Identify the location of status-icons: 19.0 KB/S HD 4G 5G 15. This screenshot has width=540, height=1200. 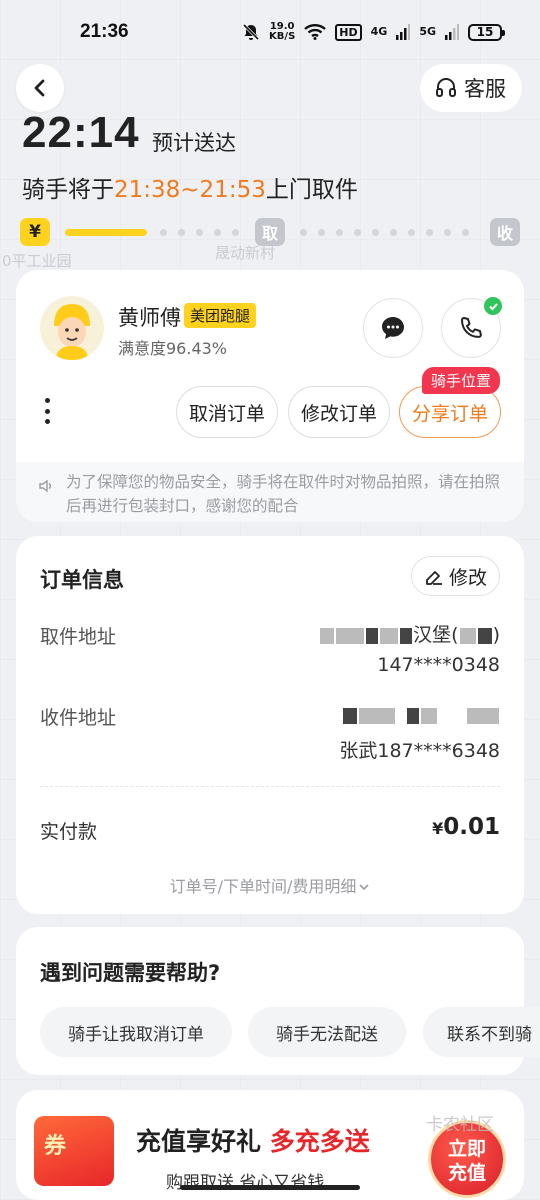
(373, 32).